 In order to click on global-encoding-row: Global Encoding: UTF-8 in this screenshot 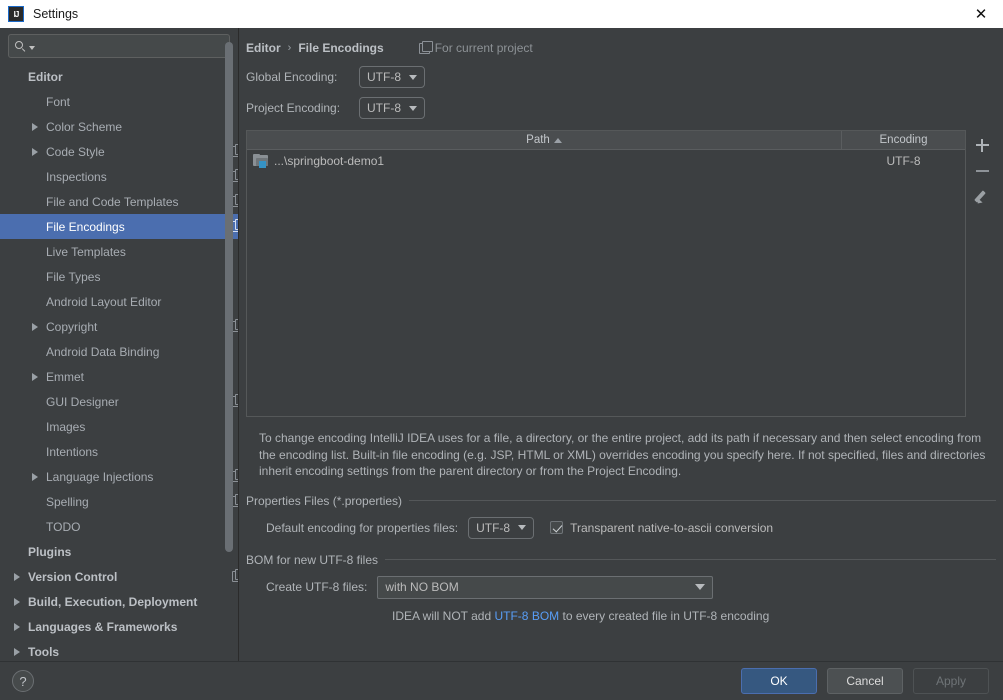, I will do `click(621, 77)`.